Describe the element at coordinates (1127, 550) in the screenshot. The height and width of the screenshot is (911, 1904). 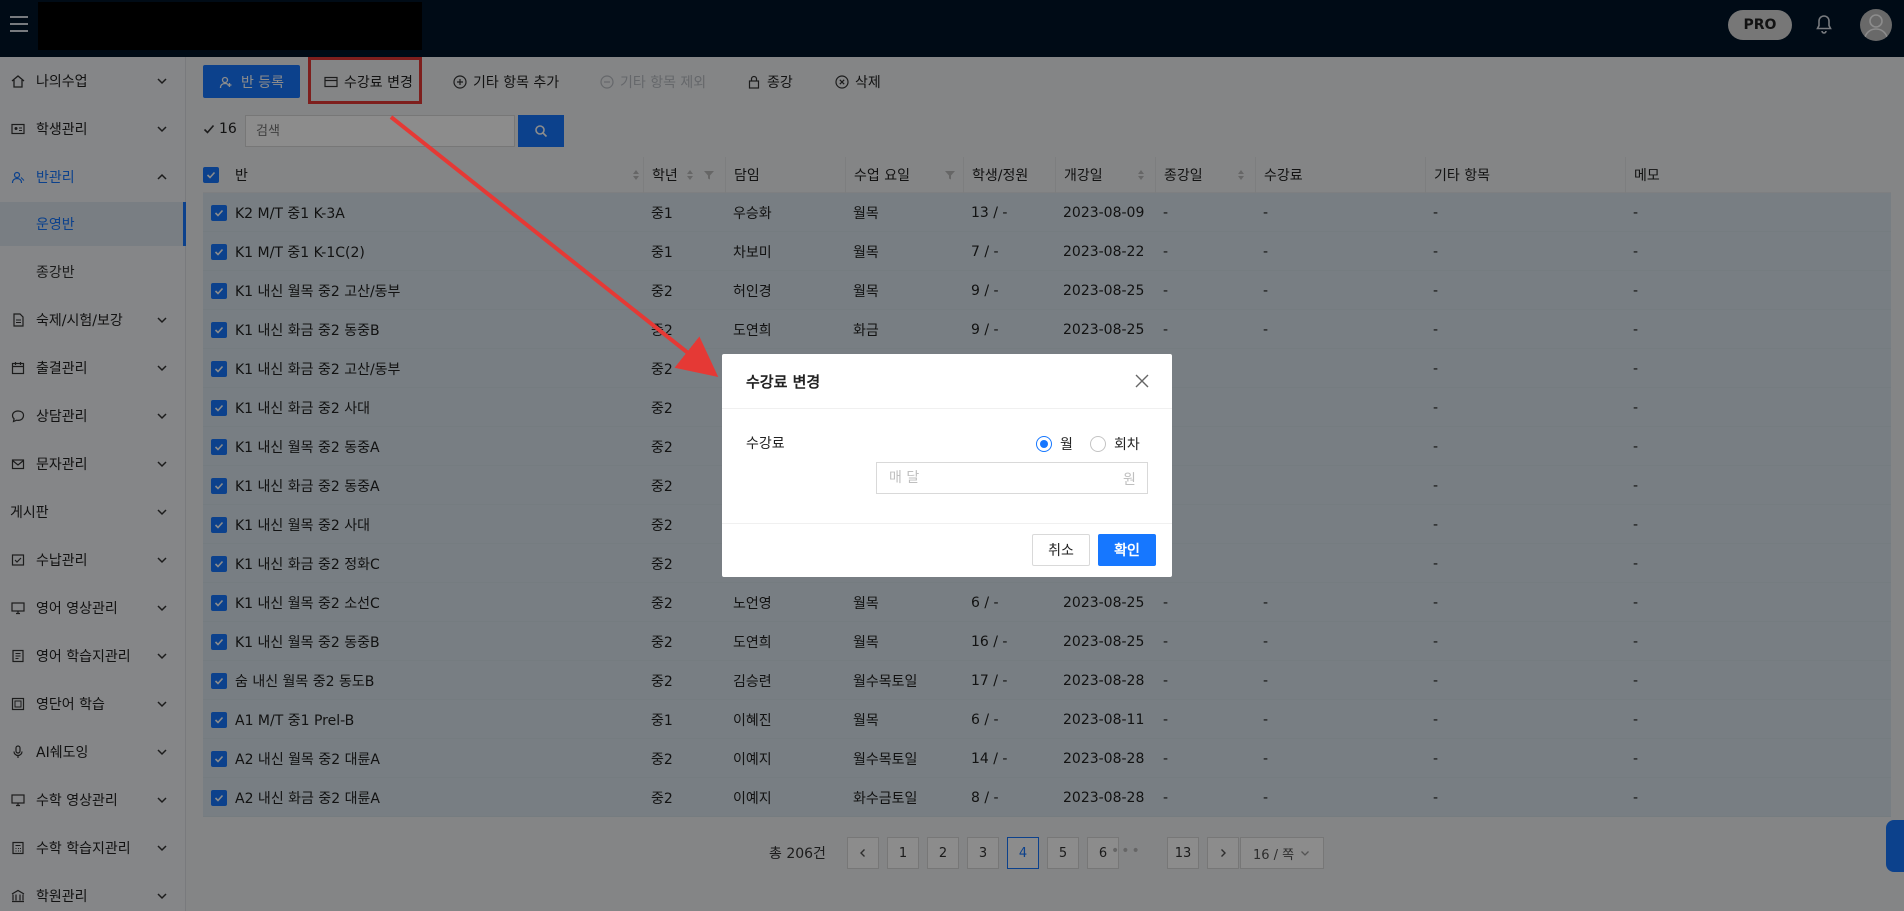
I see `confirm-button: 확인` at that location.